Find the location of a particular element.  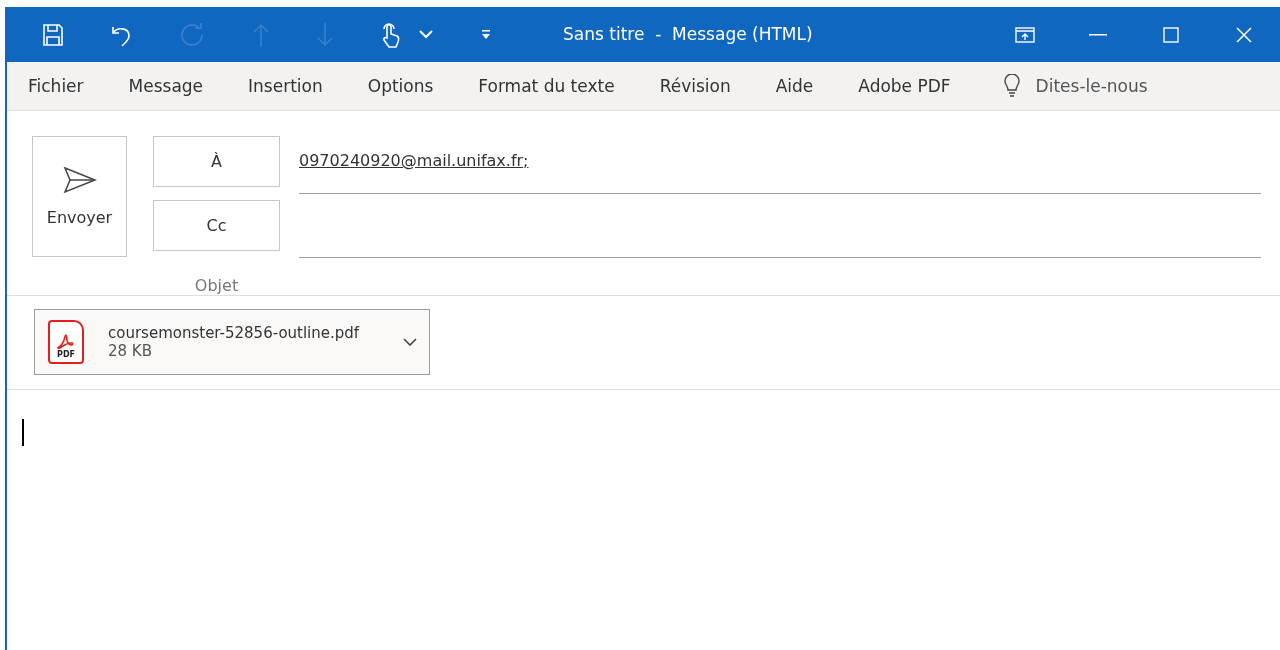

attachment-card: PDF coursemonster-52856-outline.pdf 28 KB is located at coordinates (232, 342).